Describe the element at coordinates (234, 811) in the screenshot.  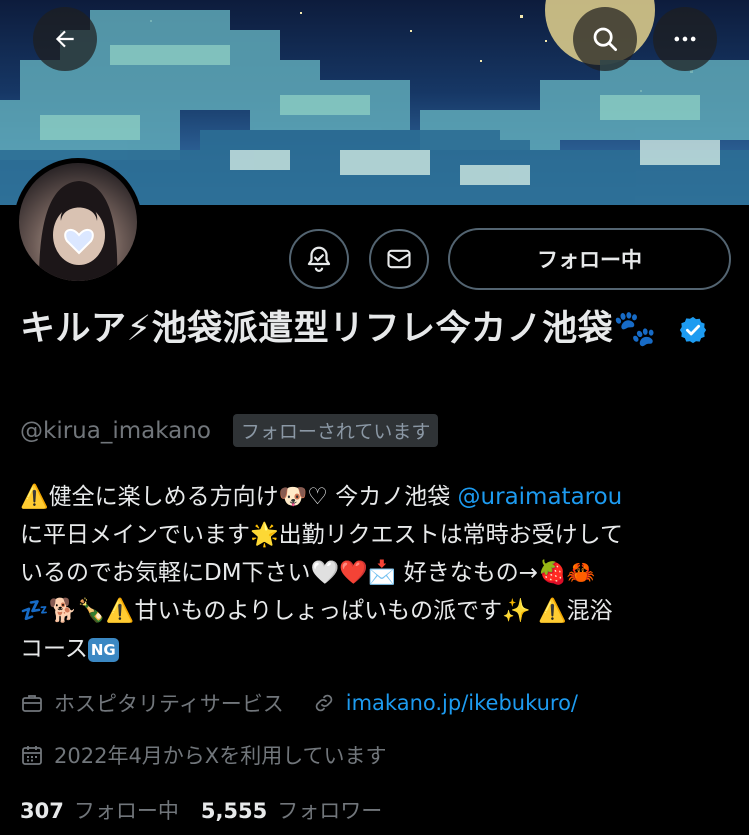
I see `followers-count: 5,555` at that location.